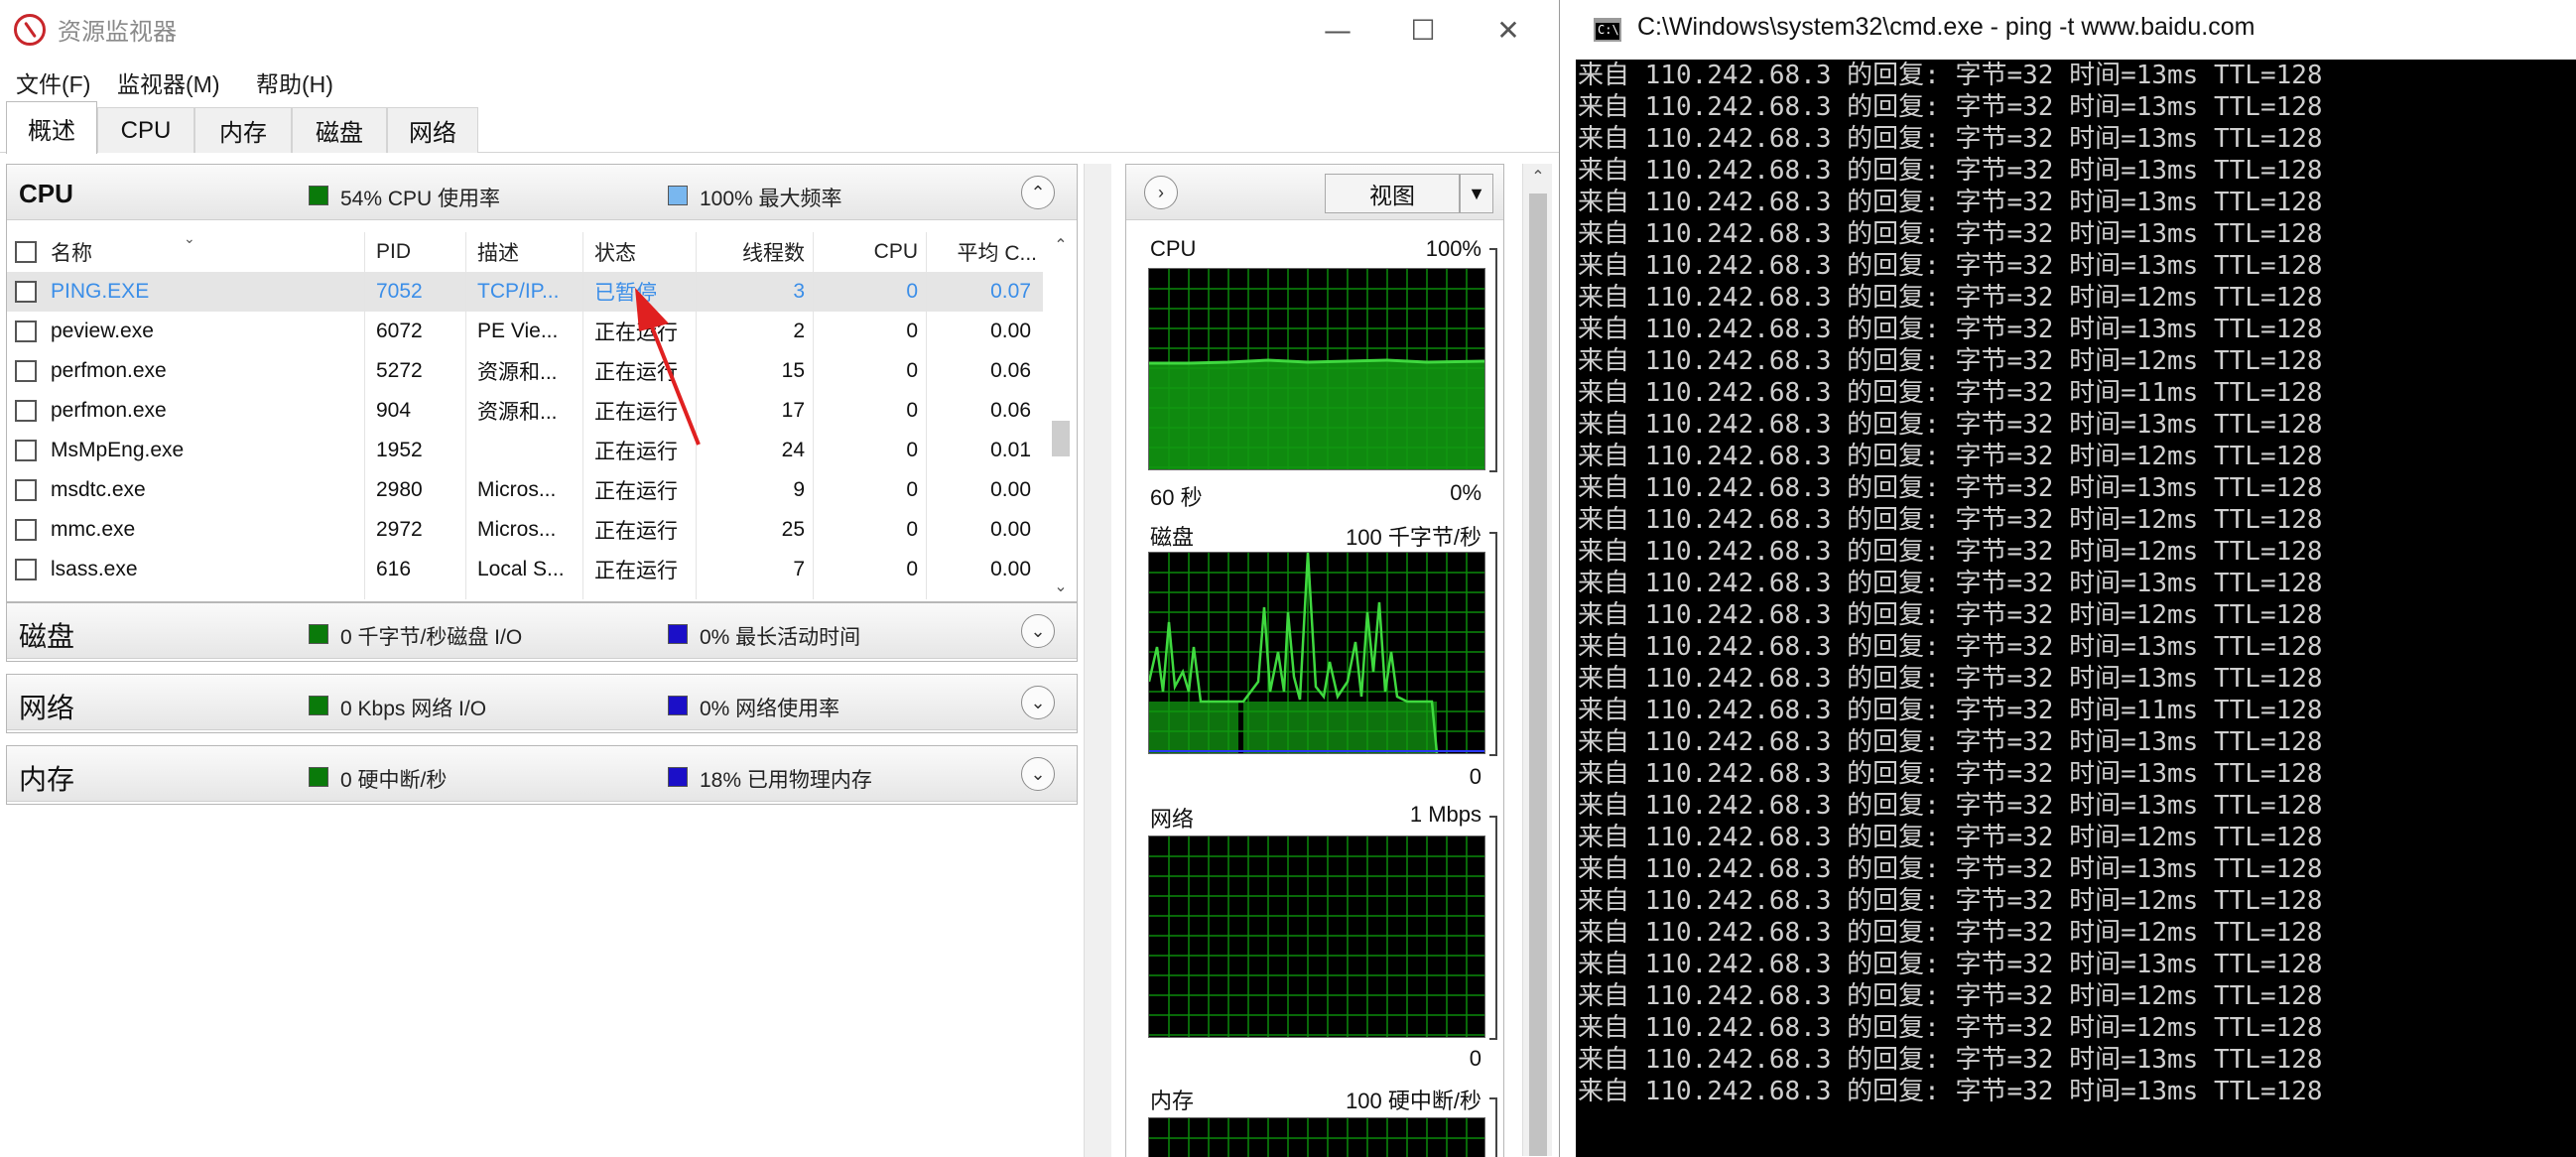 This screenshot has height=1157, width=2576. I want to click on chevron-right-icon: ›, so click(1161, 192).